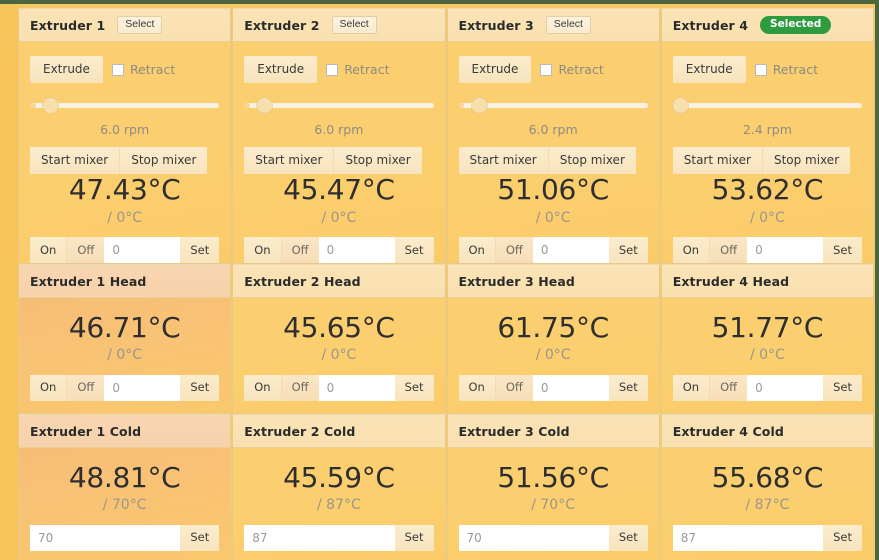  I want to click on left-gutter, so click(9, 282).